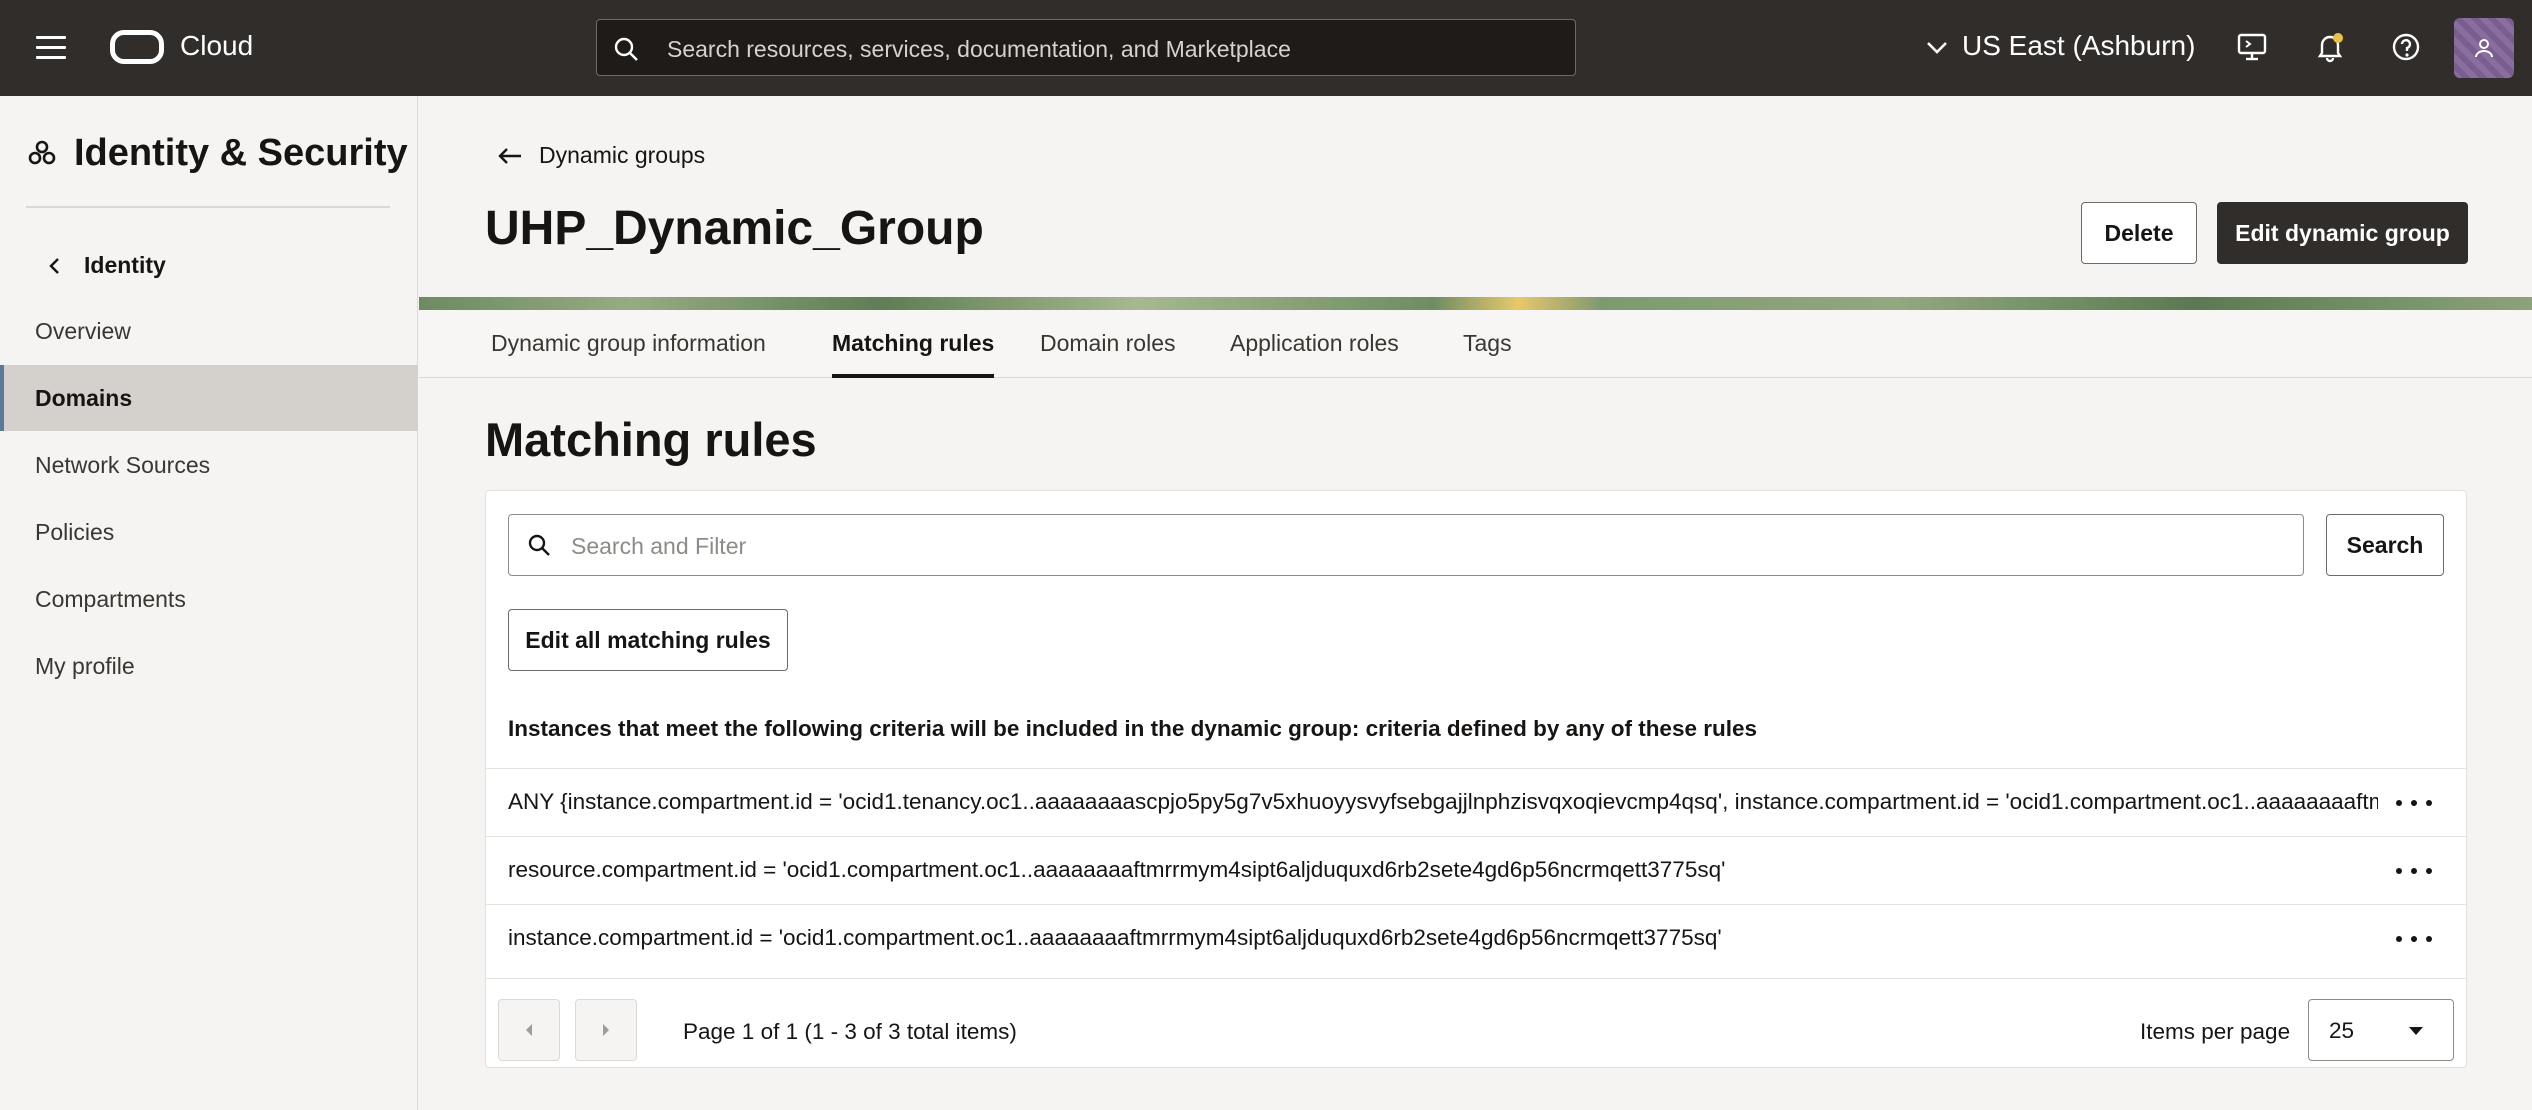 This screenshot has width=2532, height=1110. I want to click on notifications-bell-icon, so click(2330, 47).